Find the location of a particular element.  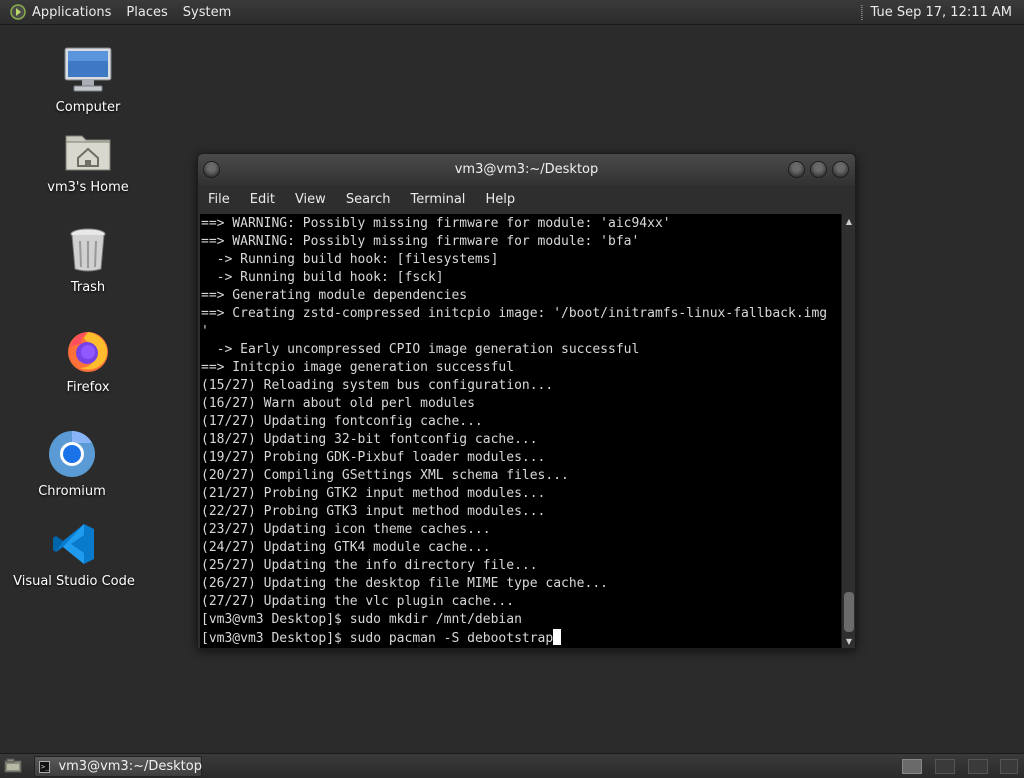

terminal-line: -> Running build hook: [filesystems] is located at coordinates (350, 259).